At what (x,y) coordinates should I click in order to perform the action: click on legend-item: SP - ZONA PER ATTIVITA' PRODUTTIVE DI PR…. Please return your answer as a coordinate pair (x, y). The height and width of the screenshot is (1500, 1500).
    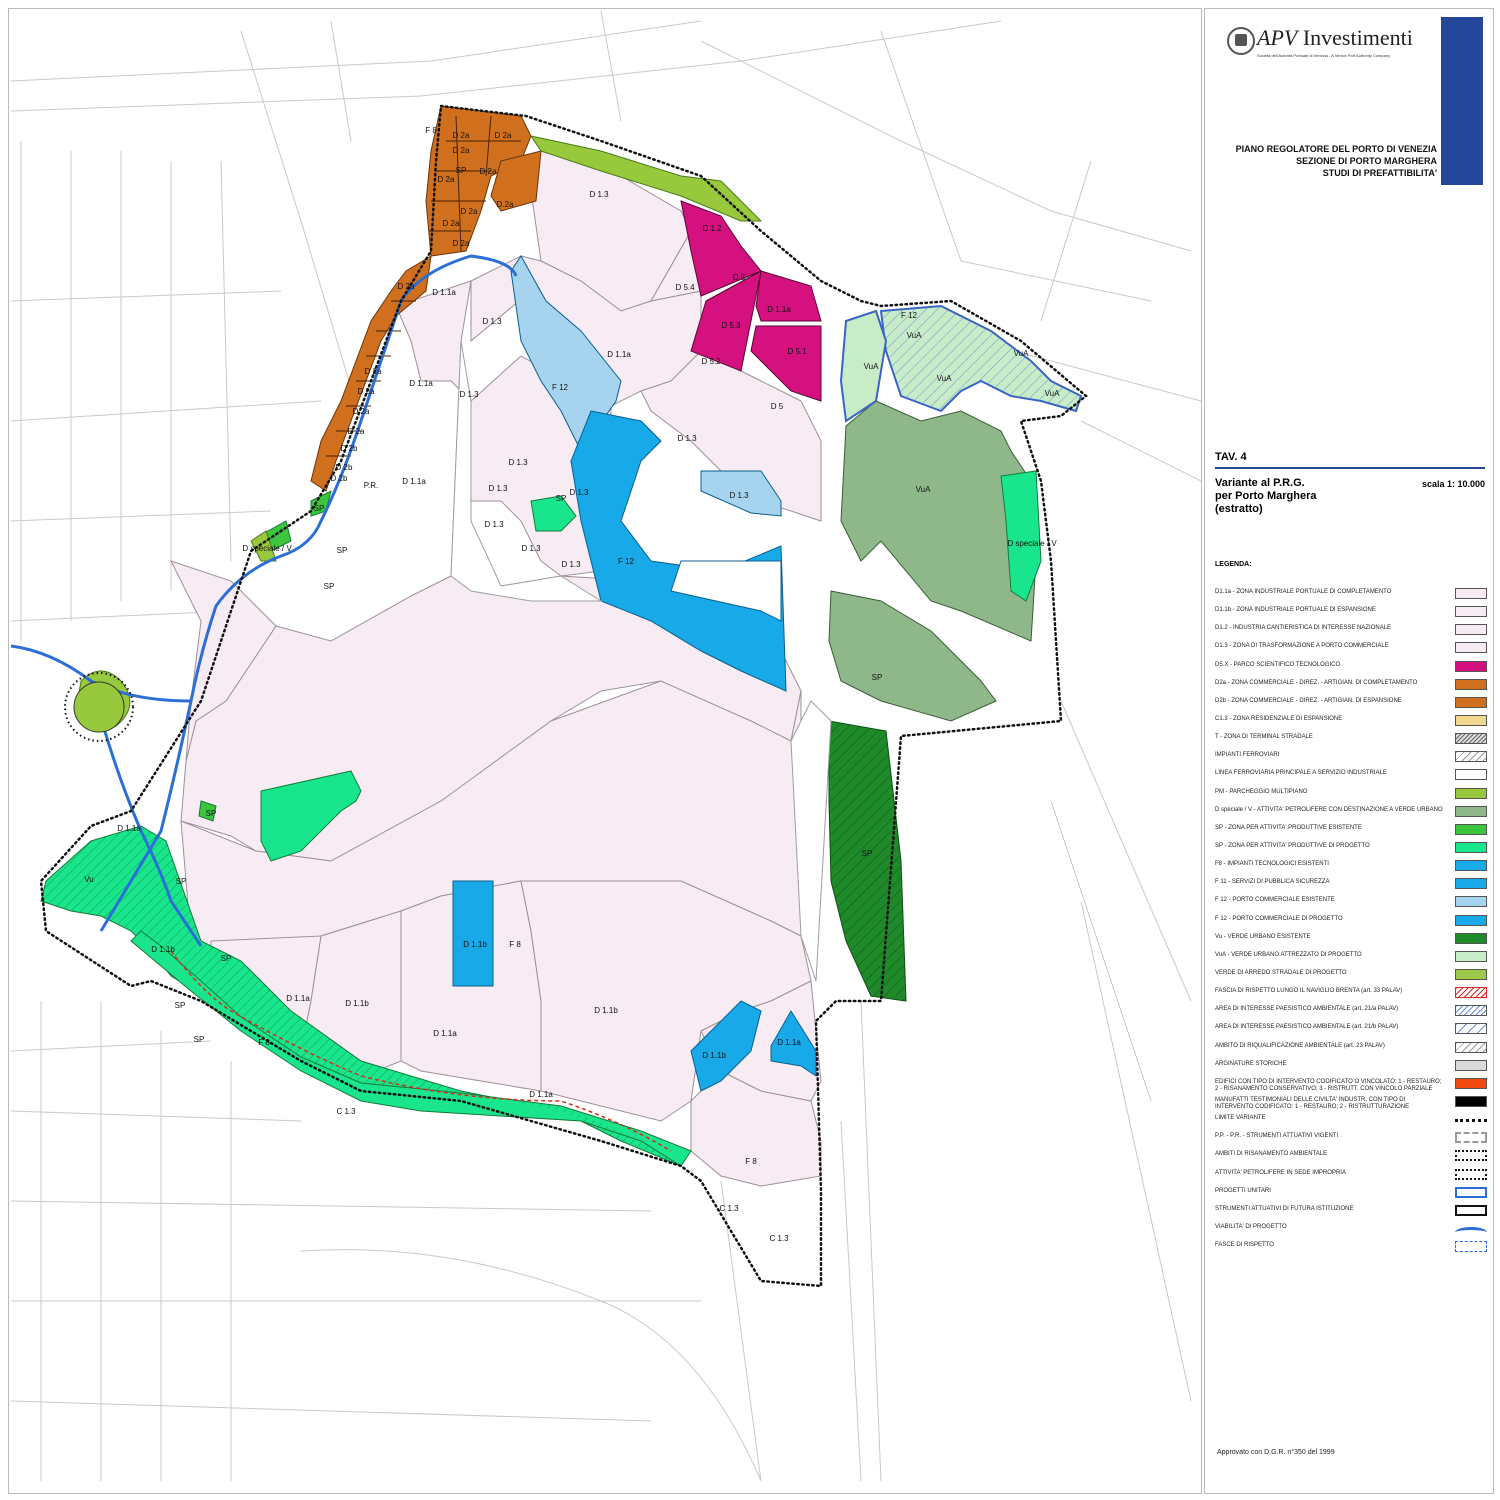
    Looking at the image, I should click on (1352, 849).